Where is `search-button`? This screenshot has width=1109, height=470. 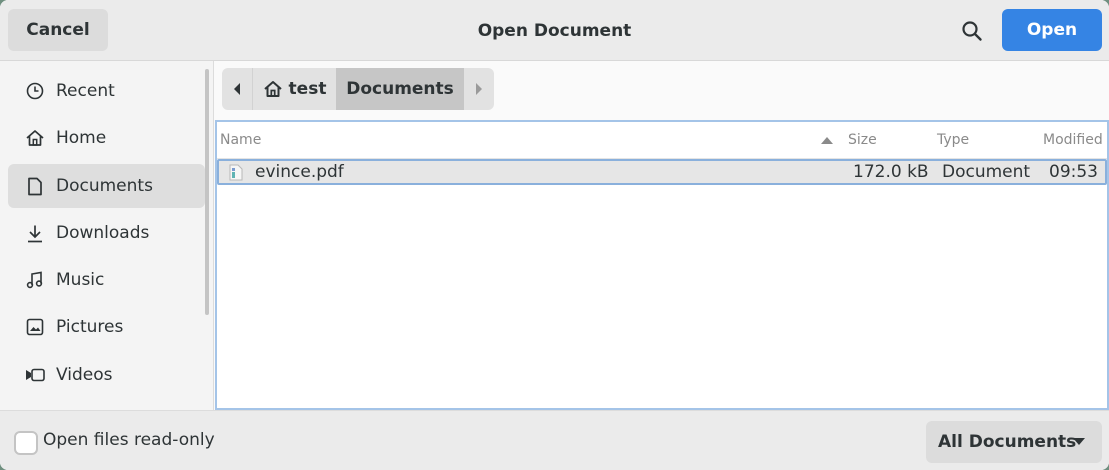
search-button is located at coordinates (972, 31).